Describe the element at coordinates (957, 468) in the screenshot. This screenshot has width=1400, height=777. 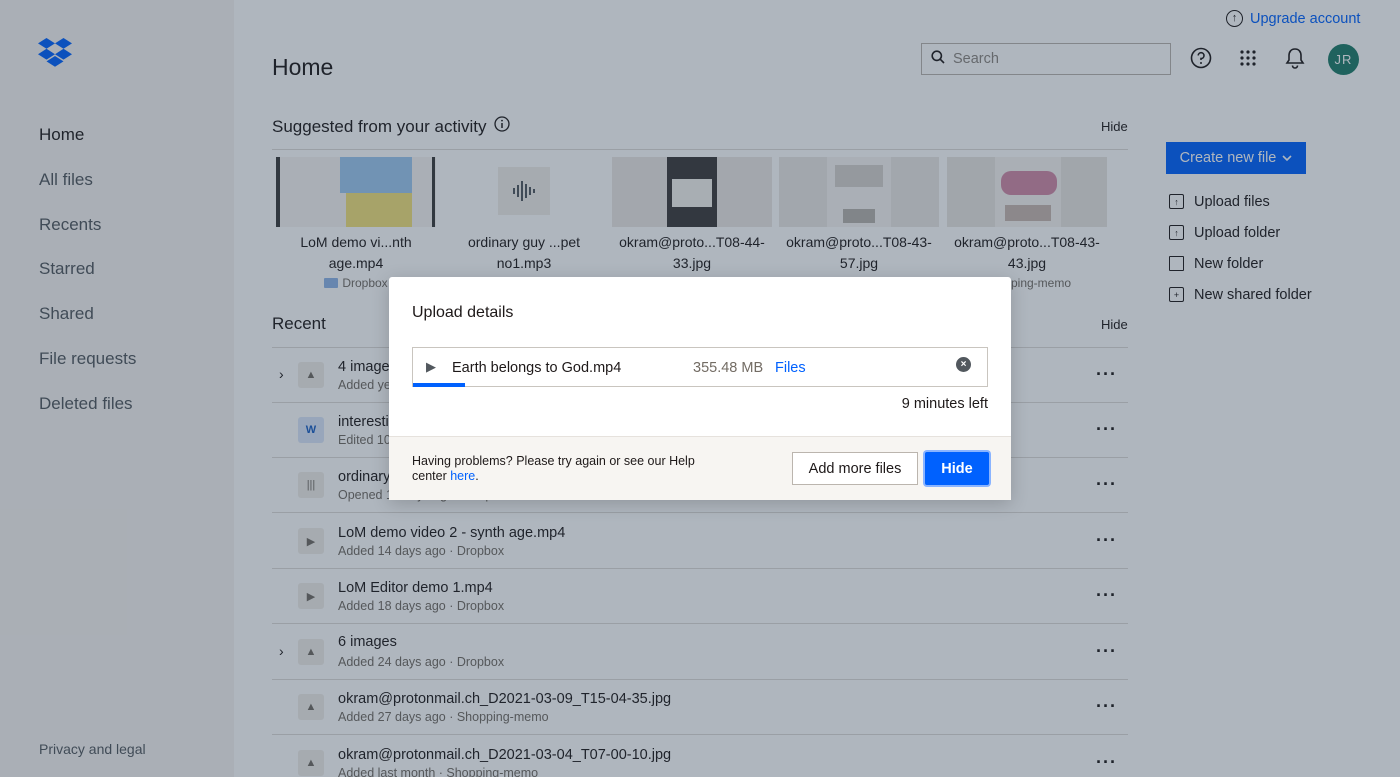
I see `hide-button: Hide` at that location.